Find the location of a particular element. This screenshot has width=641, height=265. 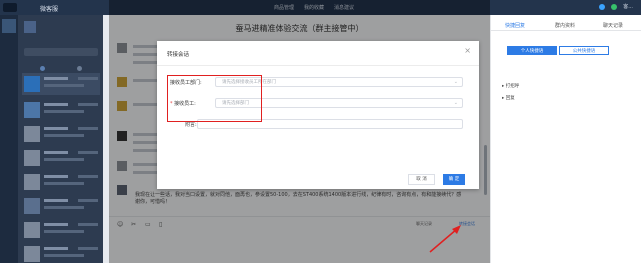

annotation-arrow is located at coordinates (445, 239).